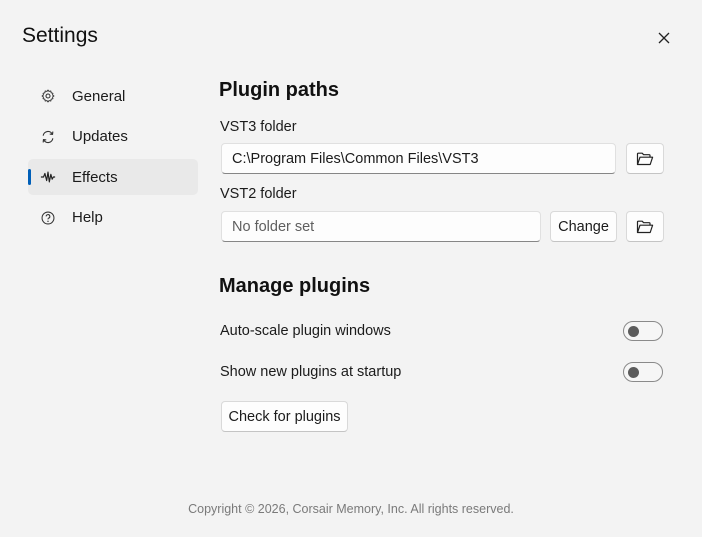 Image resolution: width=702 pixels, height=537 pixels. Describe the element at coordinates (258, 127) in the screenshot. I see `vst3-folder-label: VST3 folder` at that location.